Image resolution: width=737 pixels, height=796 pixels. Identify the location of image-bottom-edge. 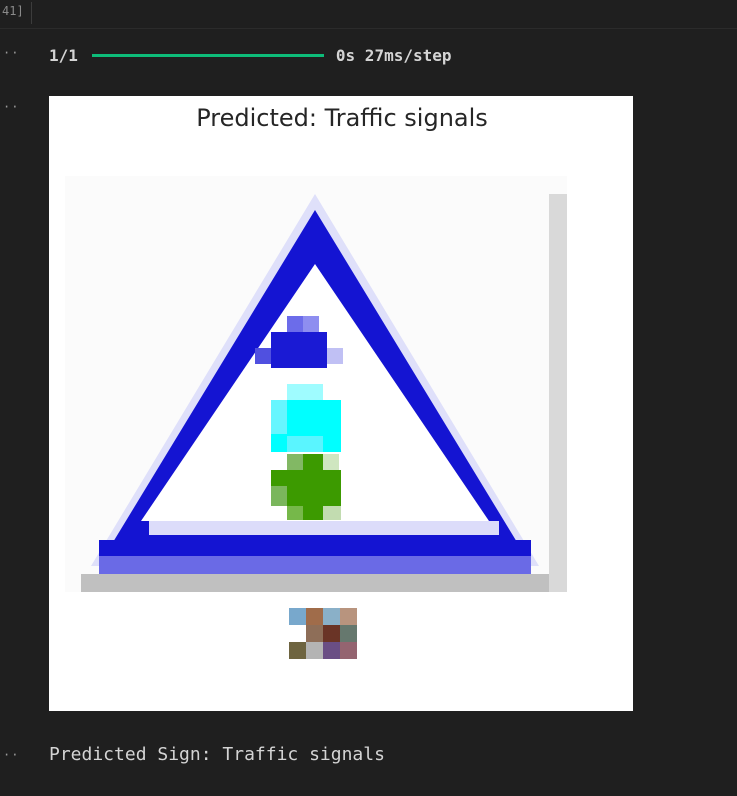
(315, 583).